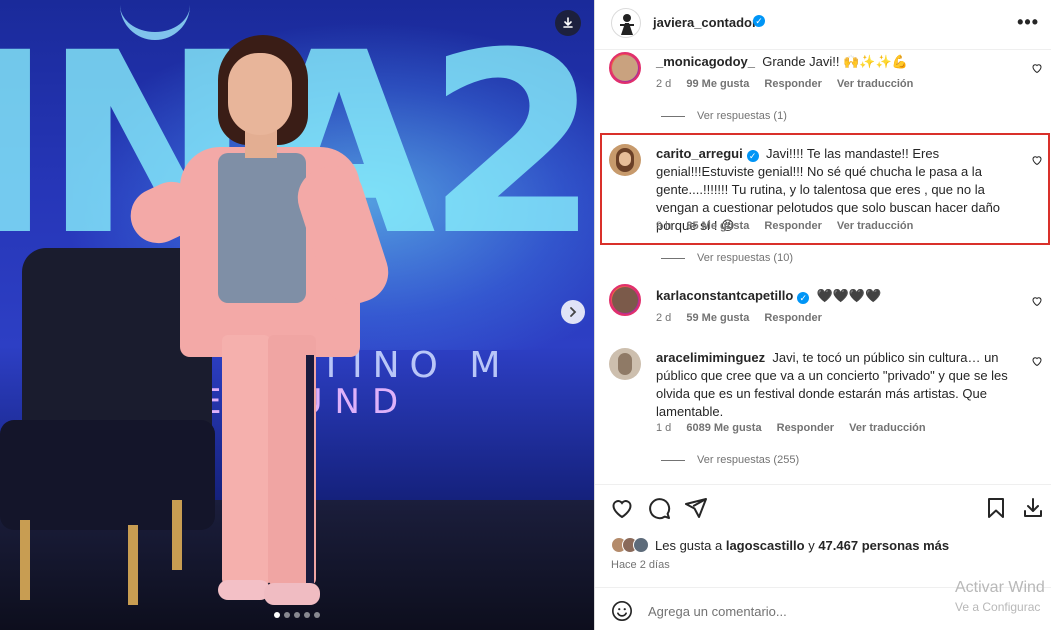  I want to click on commenter-username: karlaconstantcapetillo, so click(724, 295).